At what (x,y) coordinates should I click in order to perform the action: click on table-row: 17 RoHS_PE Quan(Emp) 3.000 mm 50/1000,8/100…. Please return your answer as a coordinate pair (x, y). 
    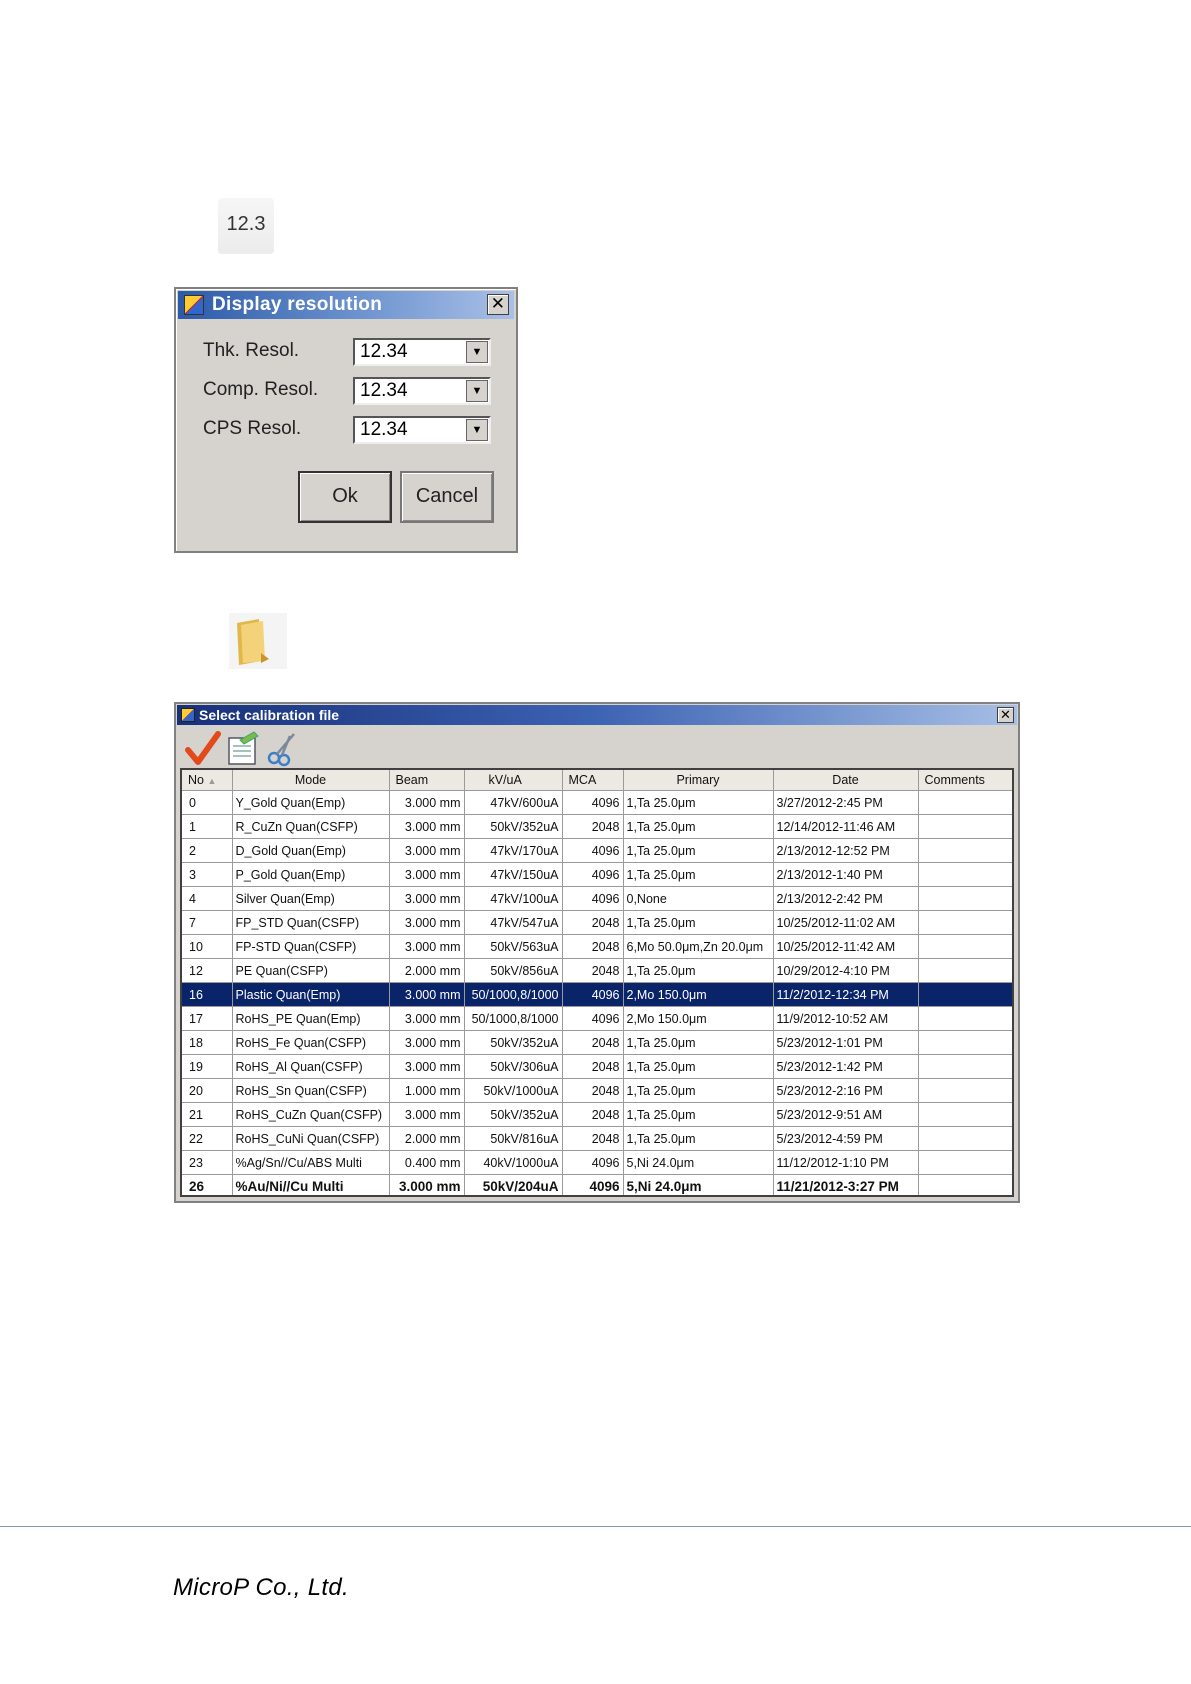
    Looking at the image, I should click on (597, 1018).